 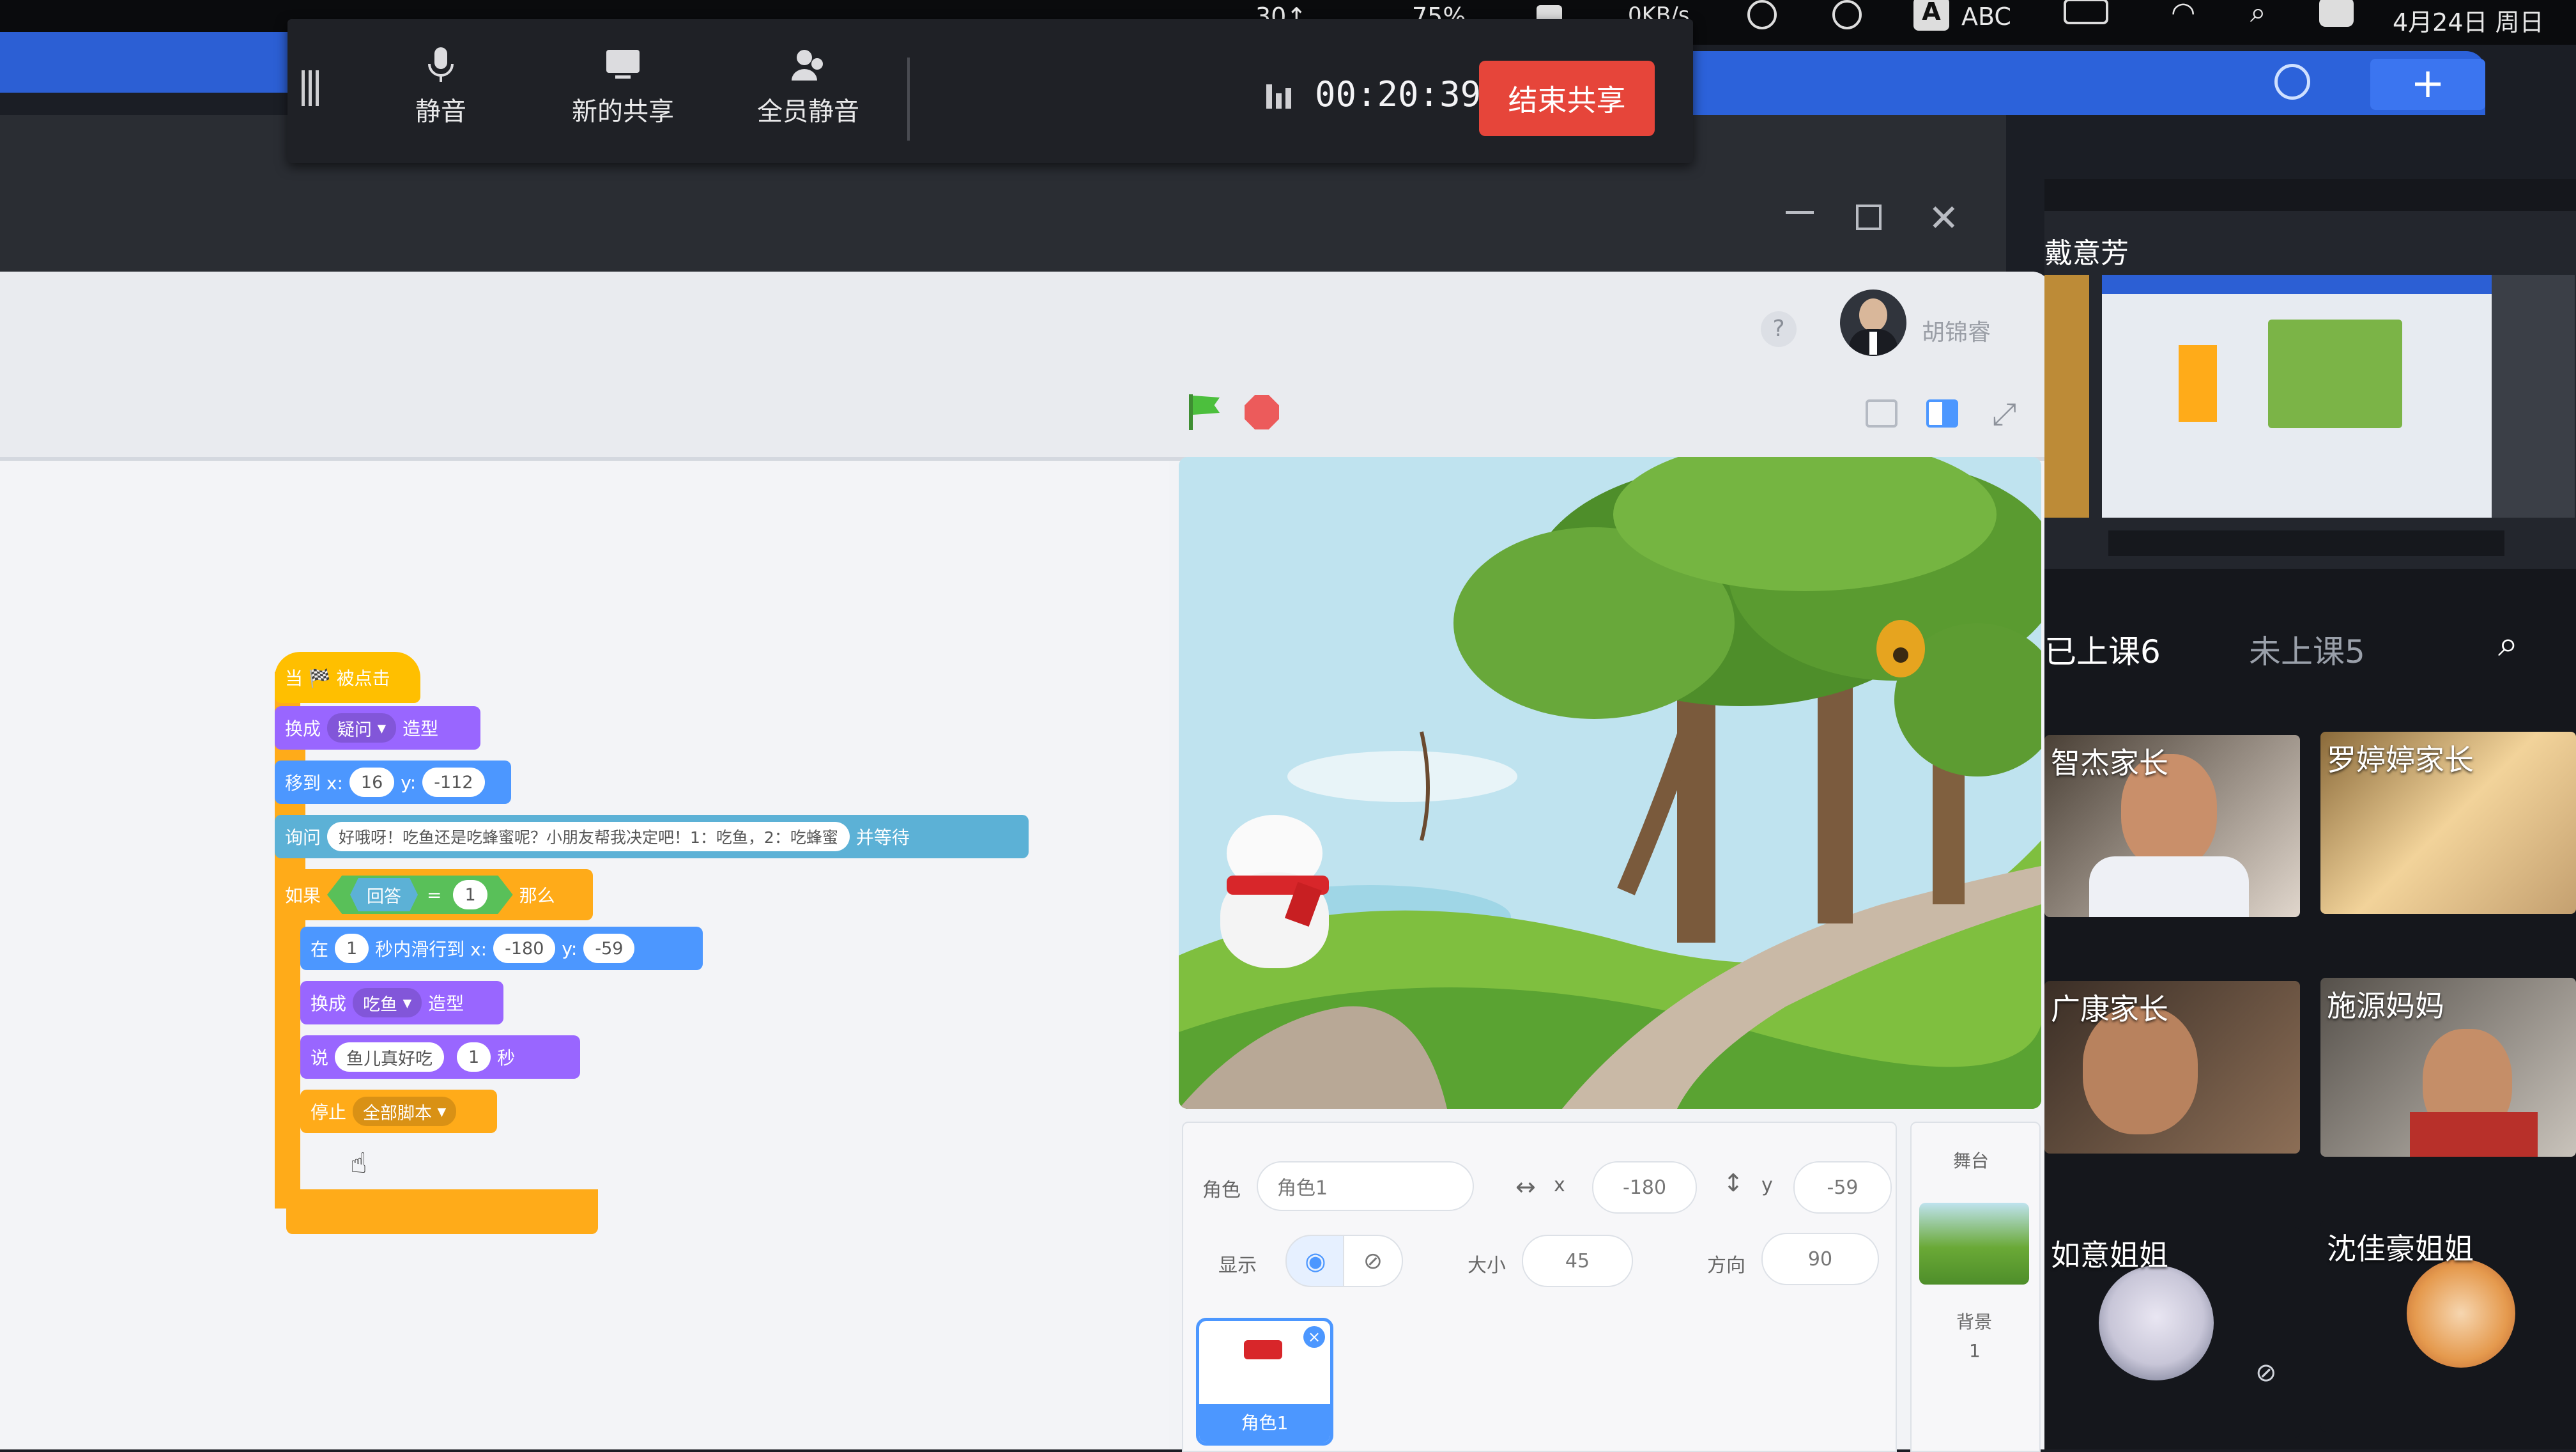 What do you see at coordinates (372, 782) in the screenshot?
I see `x-input: 16` at bounding box center [372, 782].